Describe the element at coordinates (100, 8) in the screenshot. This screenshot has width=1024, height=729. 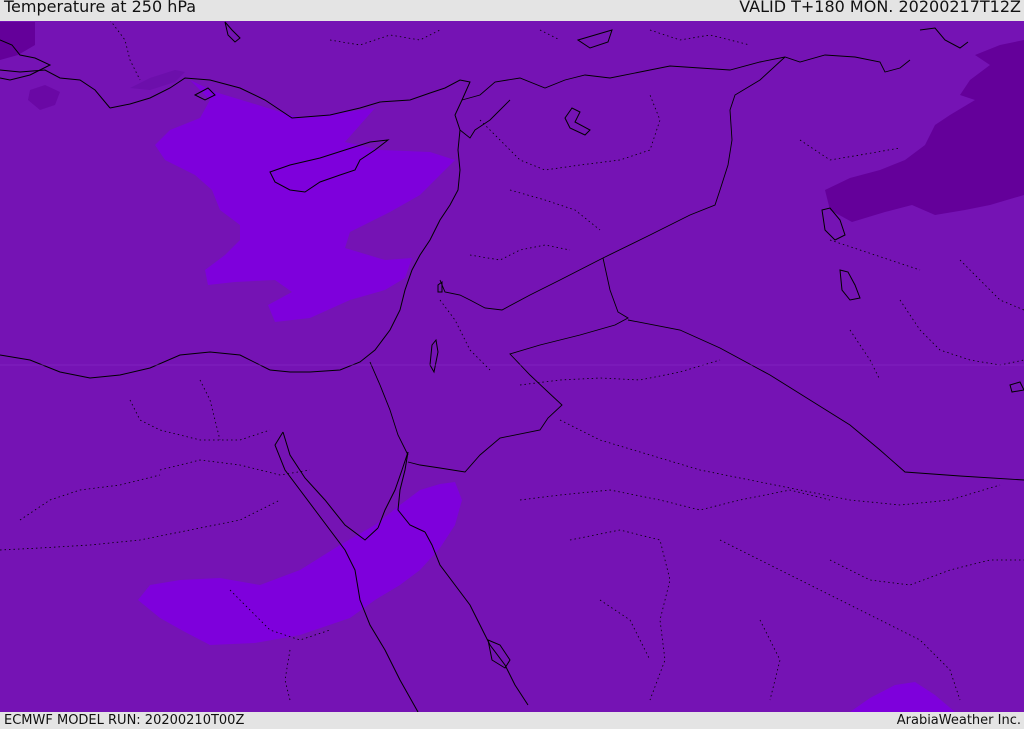
I see `map-title: Temperature at 250 hPa` at that location.